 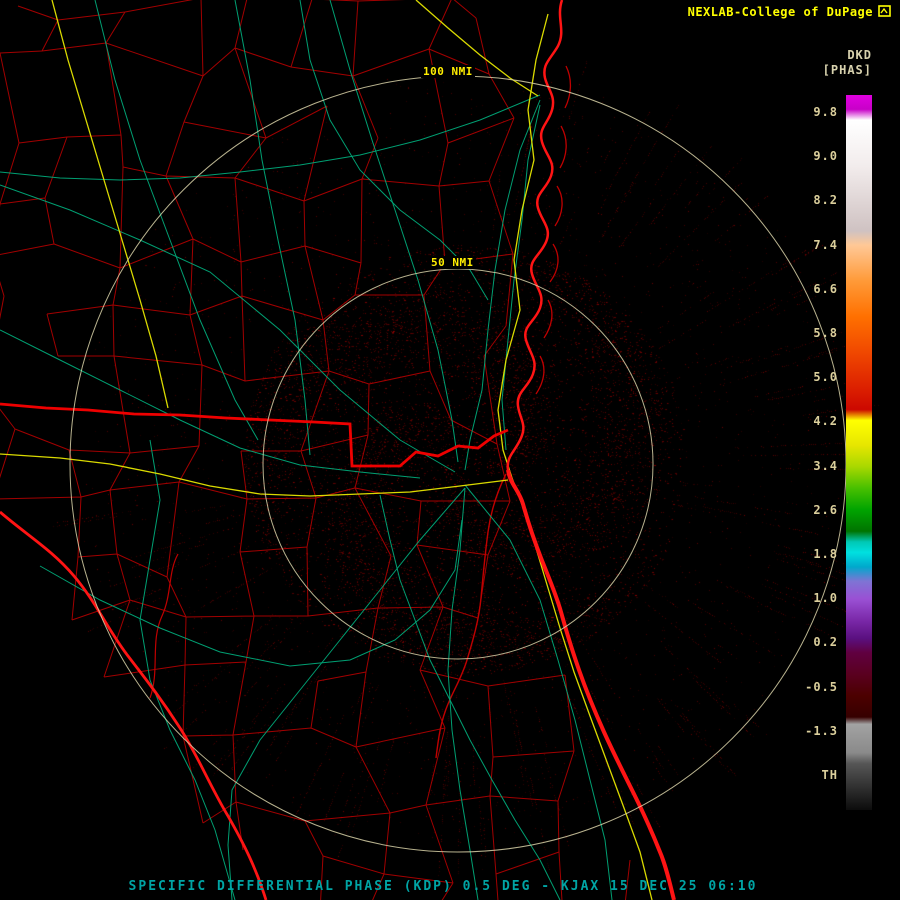 What do you see at coordinates (591, 684) in the screenshot?
I see `florida-coastline` at bounding box center [591, 684].